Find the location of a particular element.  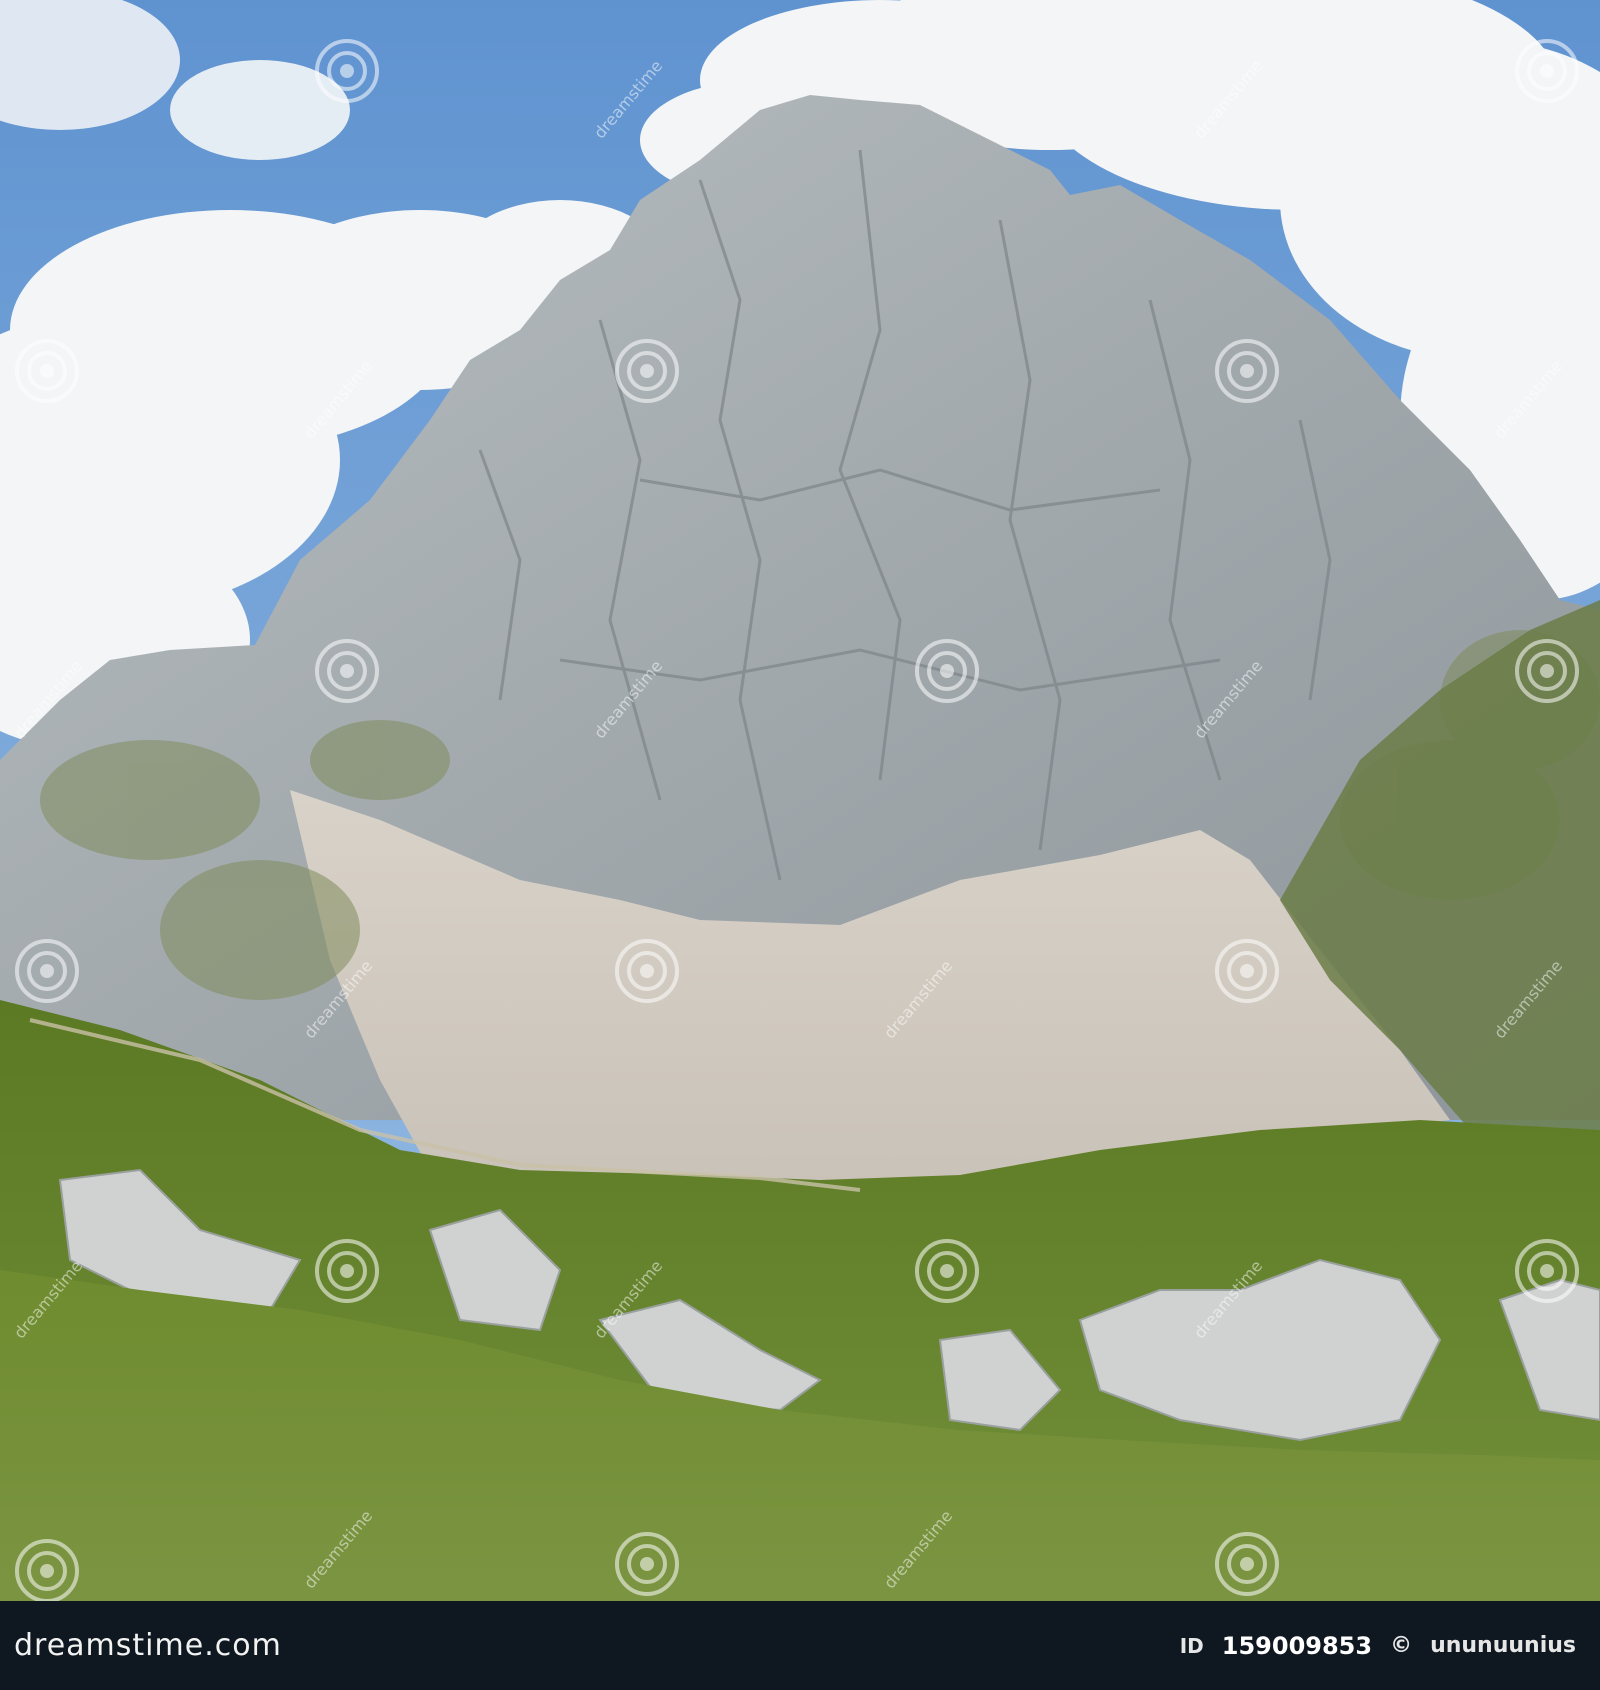

copyright-symbol: © is located at coordinates (1401, 1645).